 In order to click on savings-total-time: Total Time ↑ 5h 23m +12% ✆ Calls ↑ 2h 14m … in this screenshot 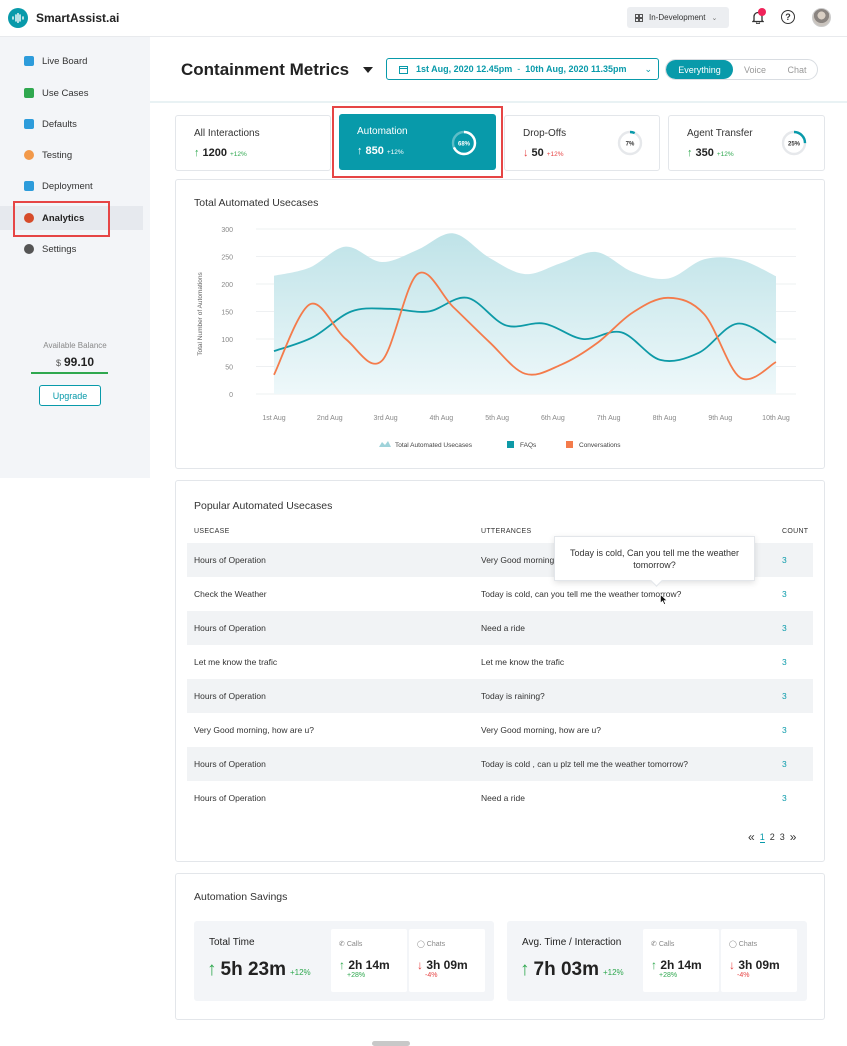, I will do `click(344, 961)`.